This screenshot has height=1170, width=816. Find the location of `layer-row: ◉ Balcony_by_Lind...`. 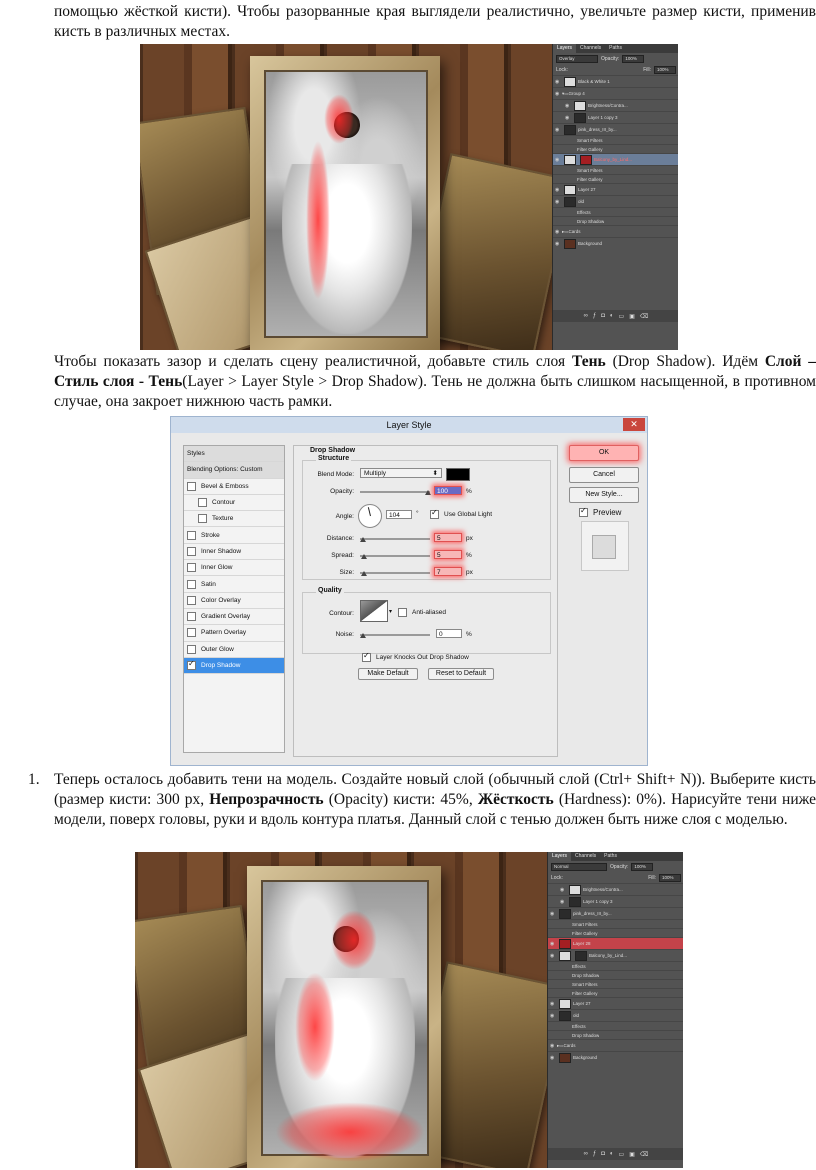

layer-row: ◉ Balcony_by_Lind... is located at coordinates (615, 955).